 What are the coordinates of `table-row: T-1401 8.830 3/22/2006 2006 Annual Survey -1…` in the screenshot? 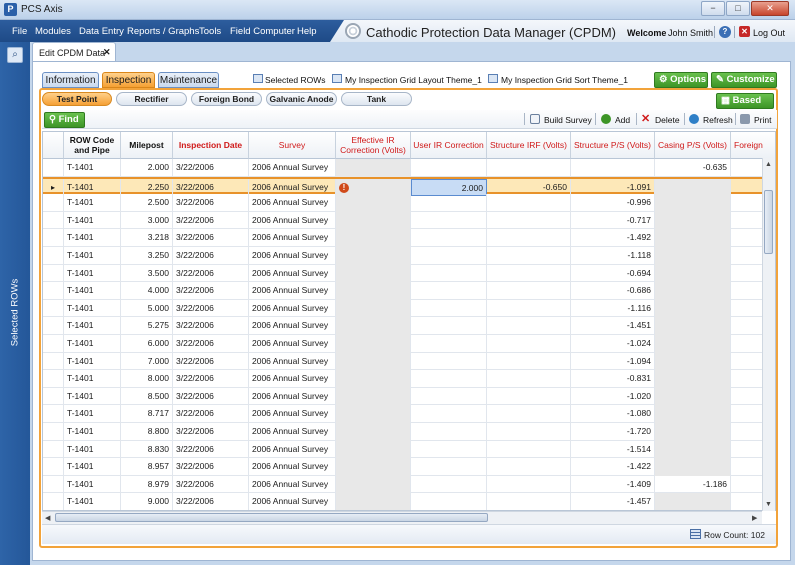 It's located at (409, 449).